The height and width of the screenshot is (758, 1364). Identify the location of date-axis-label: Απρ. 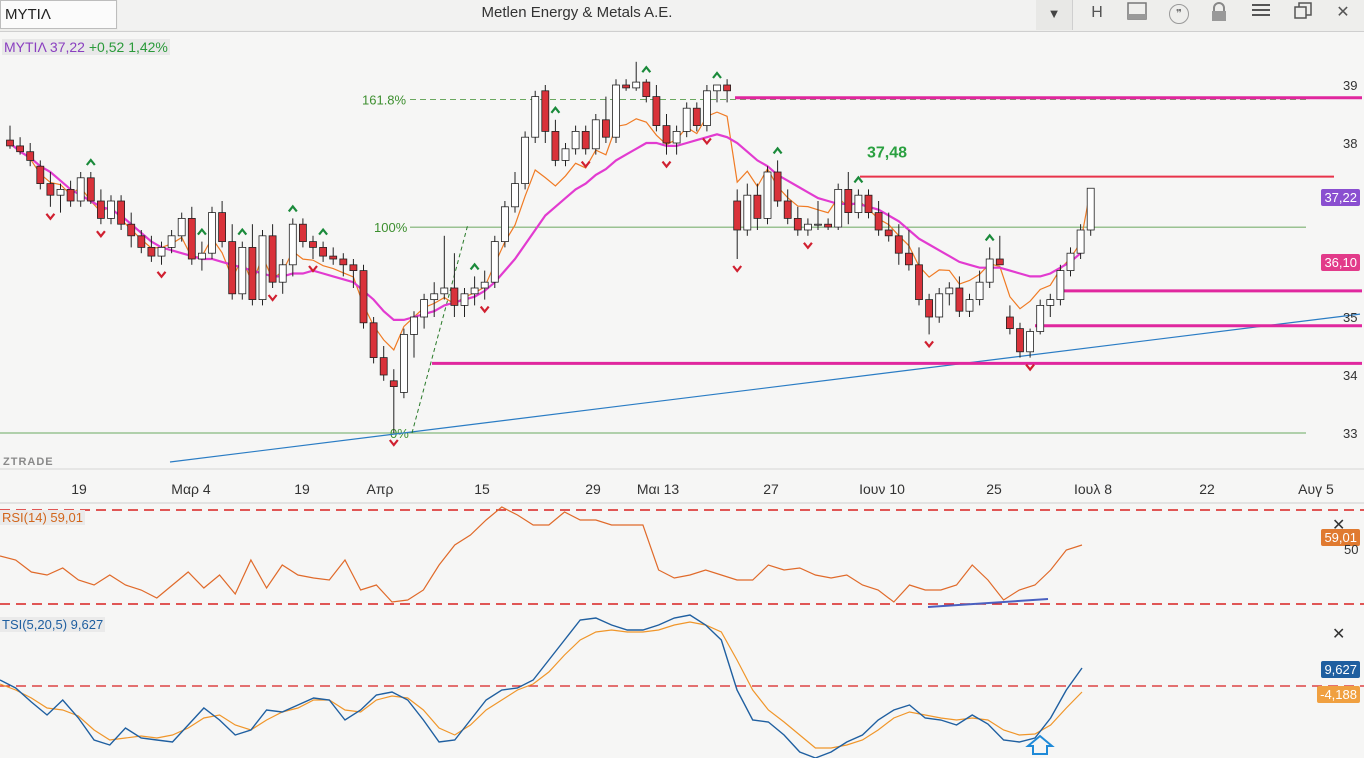
(380, 489).